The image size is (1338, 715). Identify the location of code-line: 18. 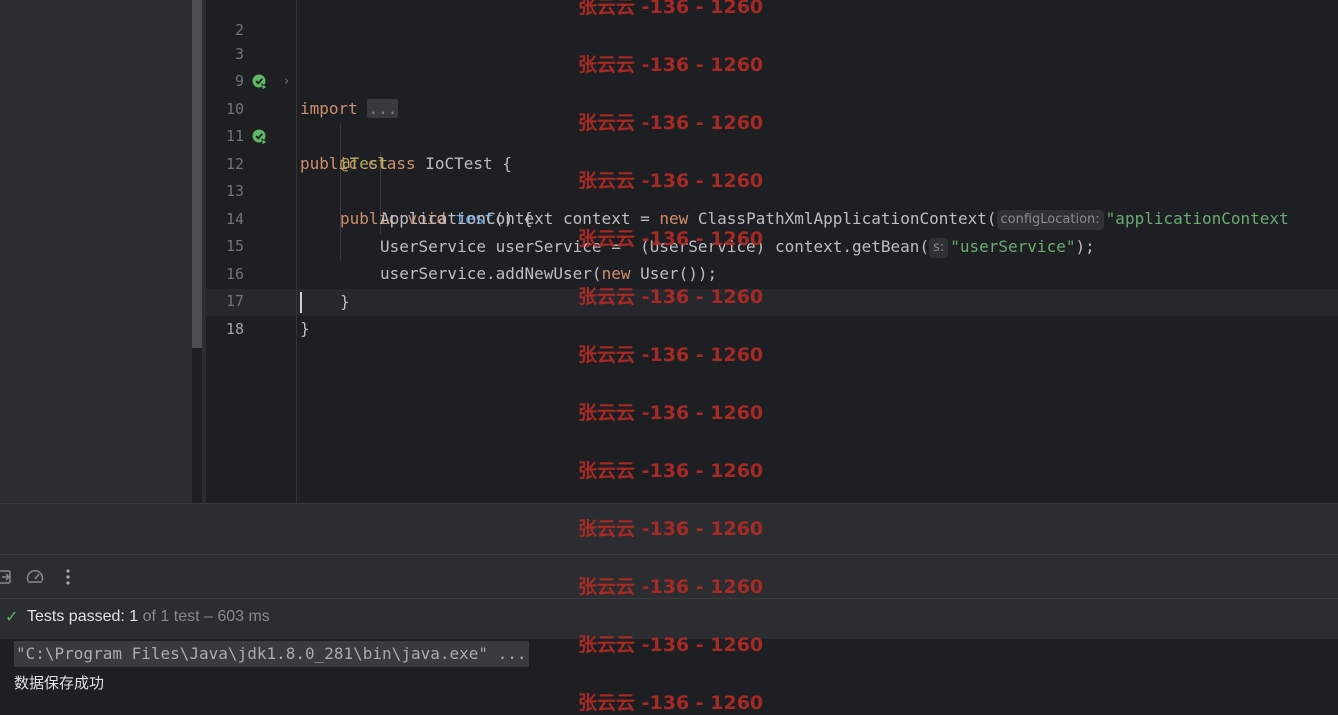
(772, 313).